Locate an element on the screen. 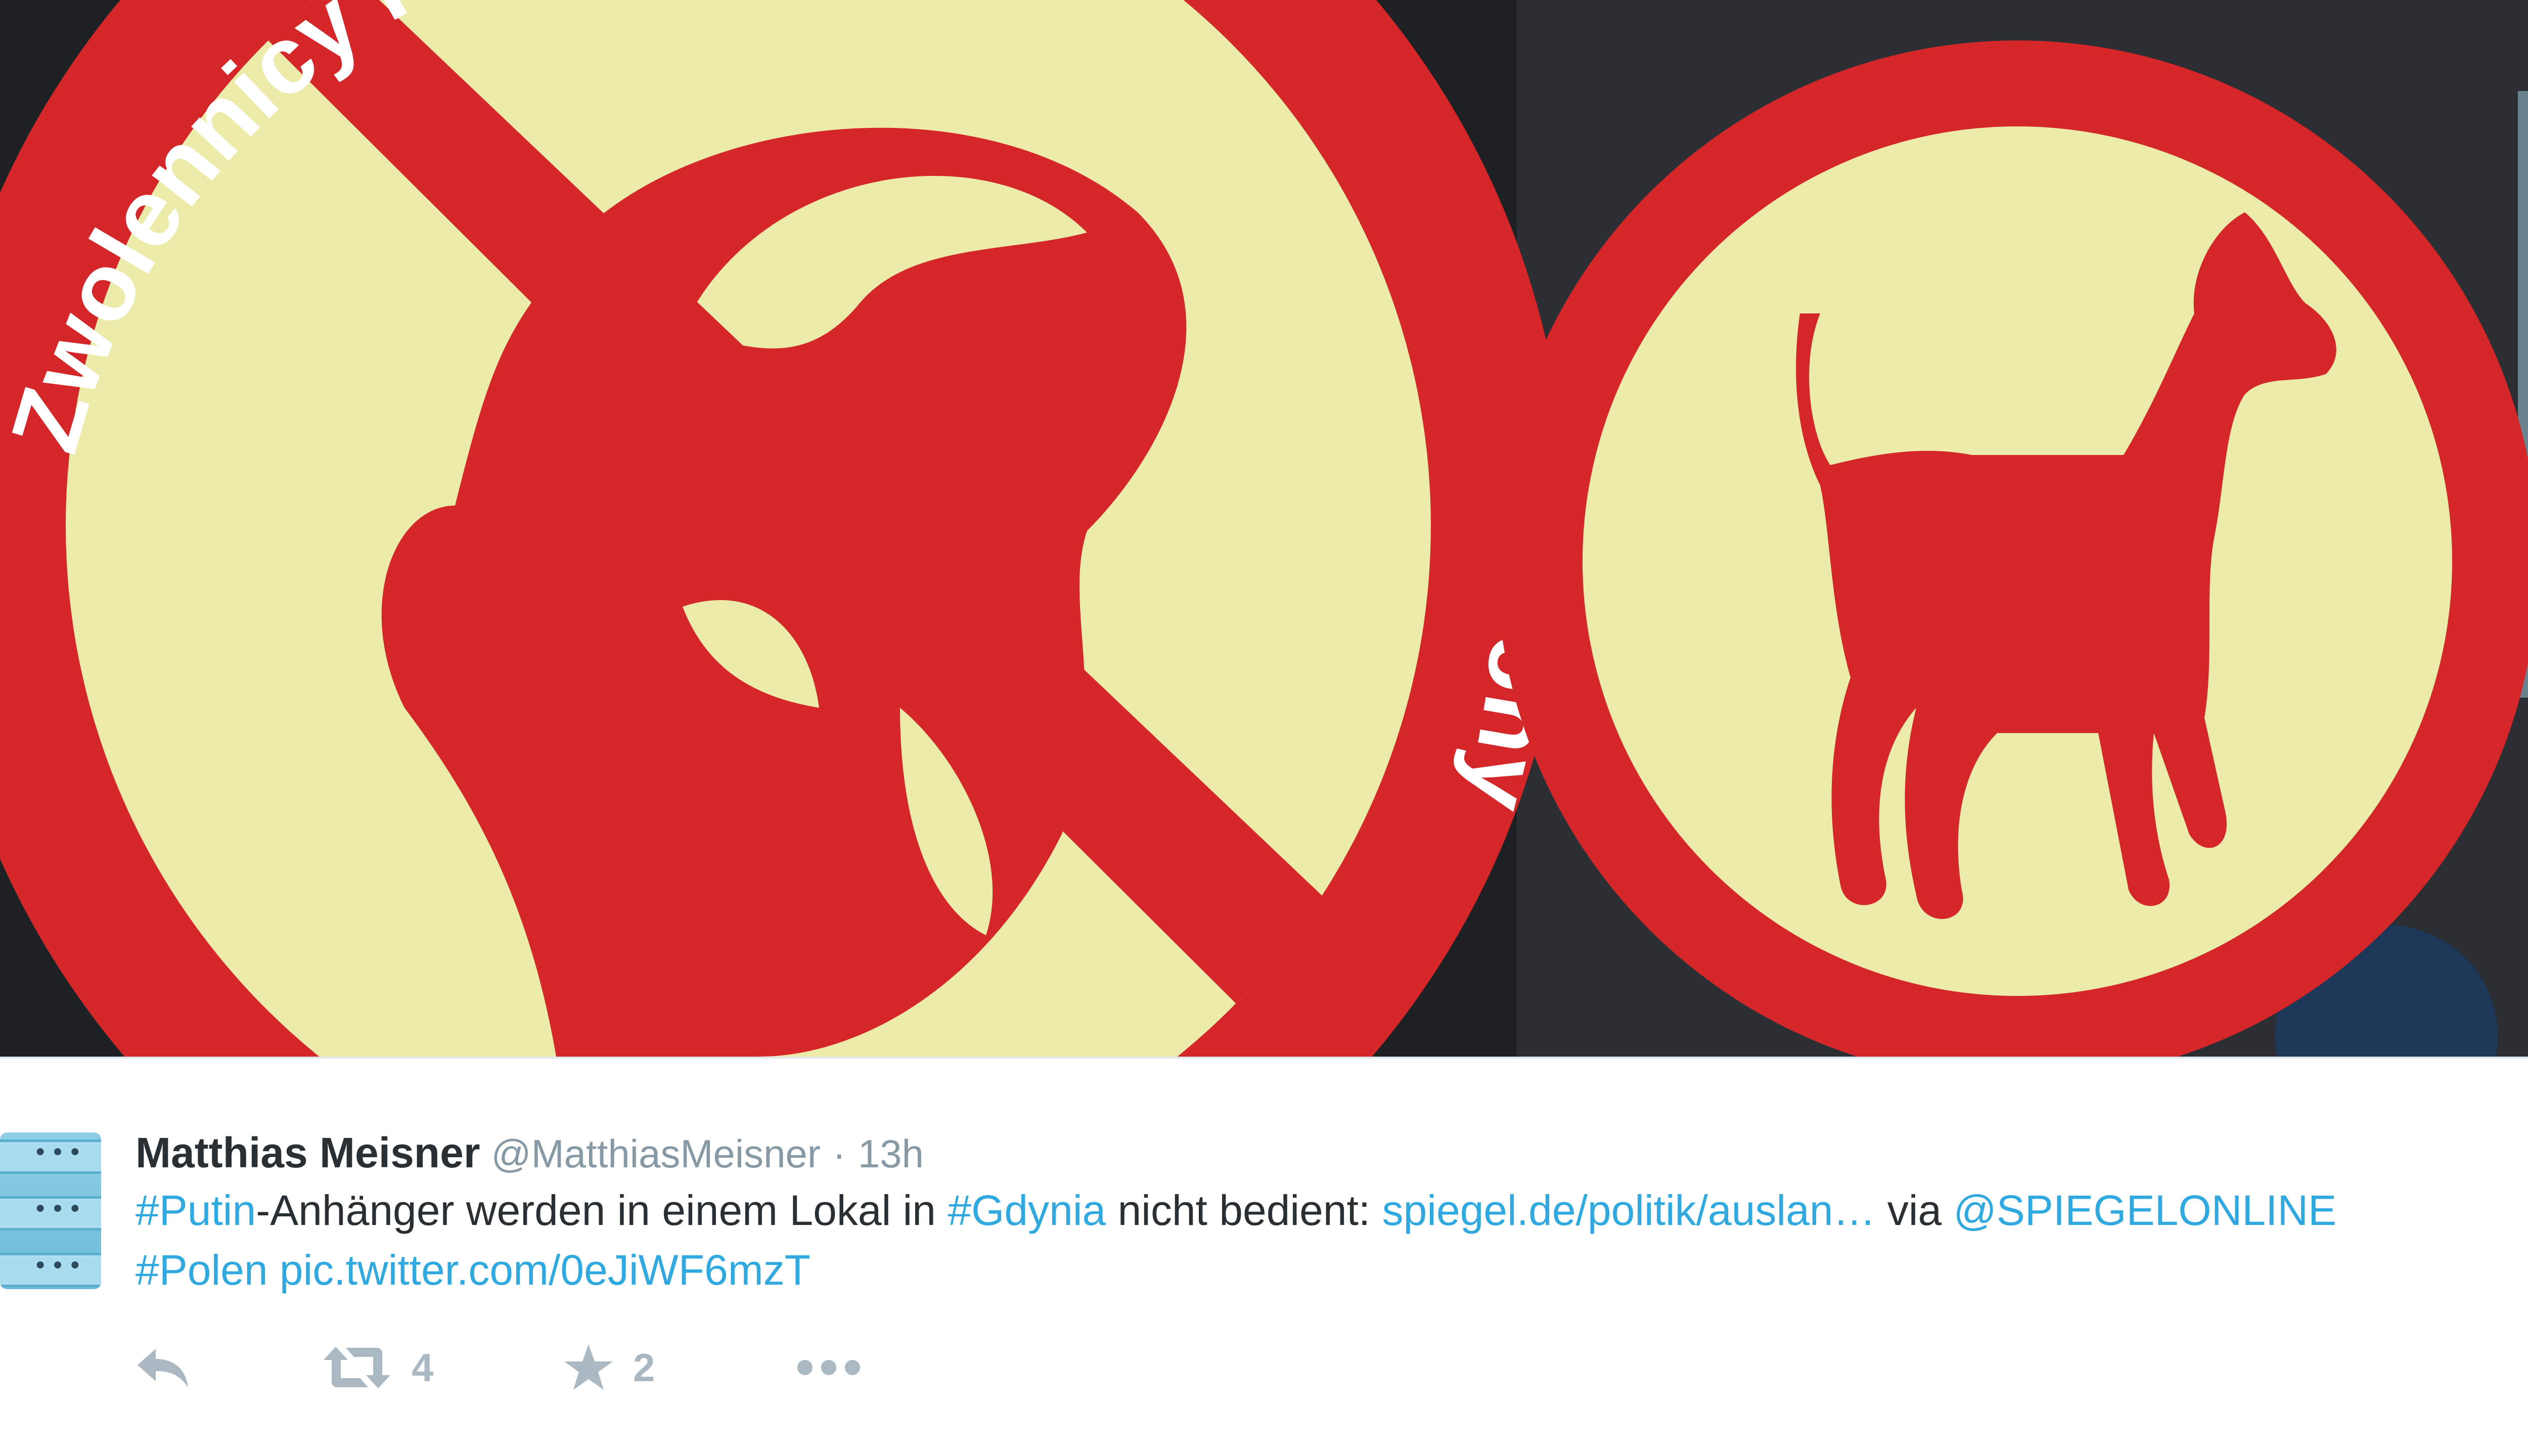 This screenshot has height=1456, width=2528. author-fullname: Matthias Meisner is located at coordinates (308, 1152).